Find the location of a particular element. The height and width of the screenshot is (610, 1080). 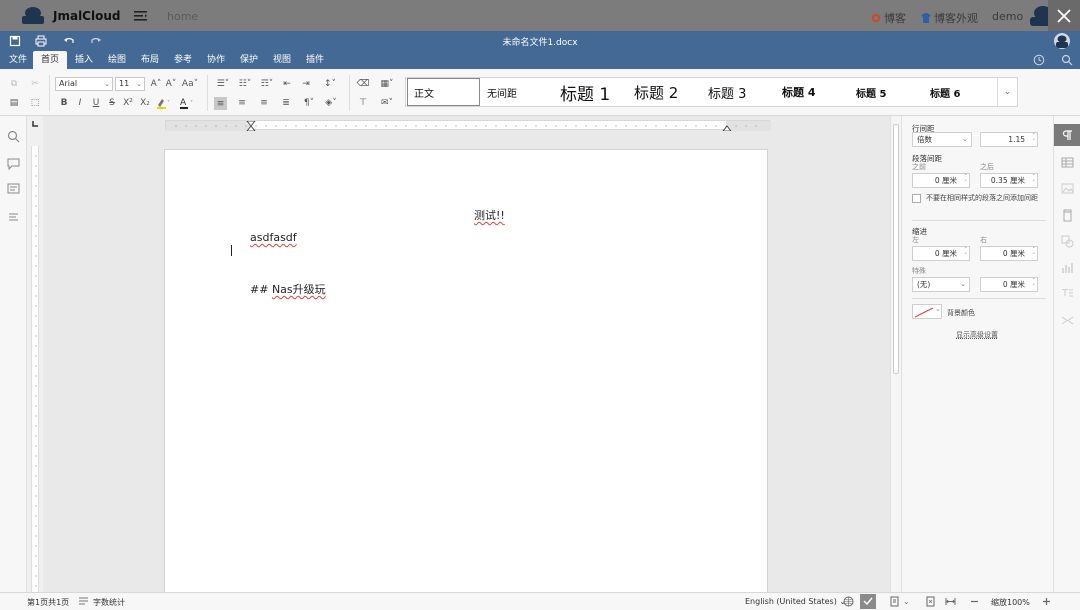

language-select: English (United States) ⌄ is located at coordinates (795, 601).